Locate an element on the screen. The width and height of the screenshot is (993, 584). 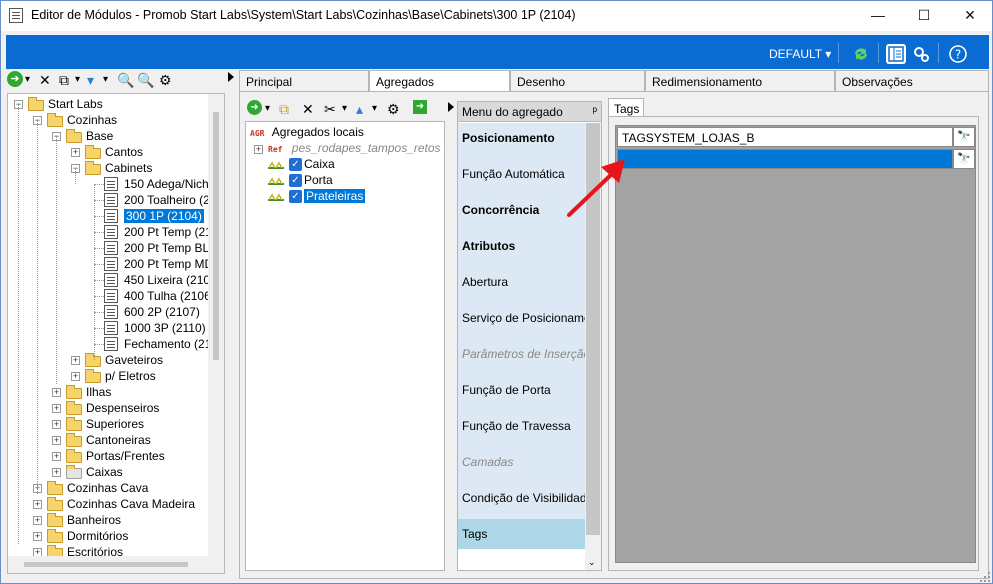
menu-item: Tags is located at coordinates (474, 534).